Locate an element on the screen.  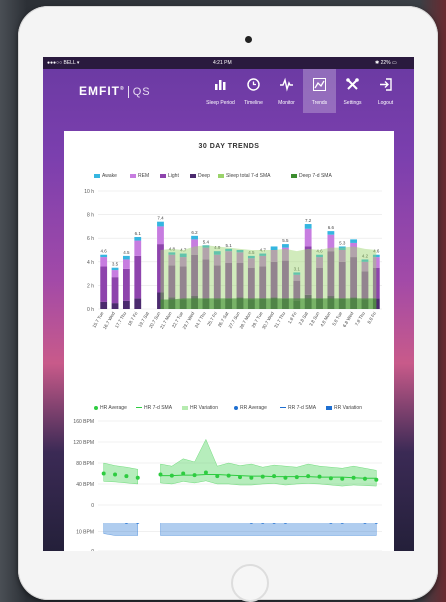
bar-total-label: 6.2 is located at coordinates (194, 232).